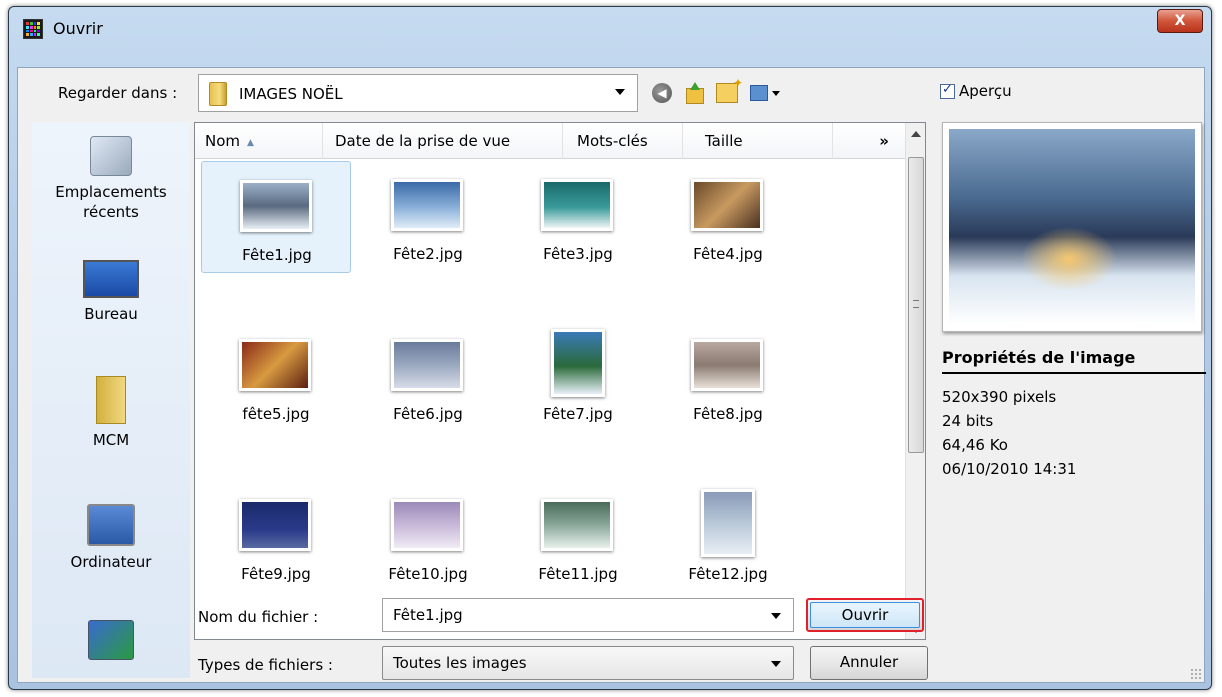 Image resolution: width=1222 pixels, height=697 pixels. Describe the element at coordinates (428, 574) in the screenshot. I see `file-name: Fête10.jpg` at that location.